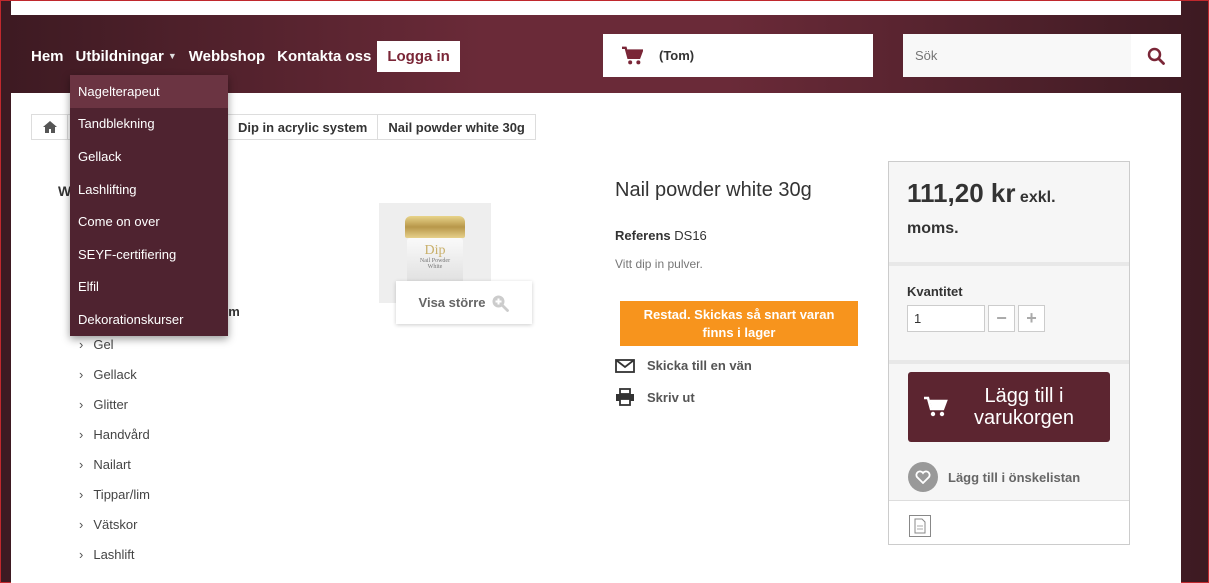 This screenshot has width=1209, height=583. I want to click on search-button, so click(1156, 55).